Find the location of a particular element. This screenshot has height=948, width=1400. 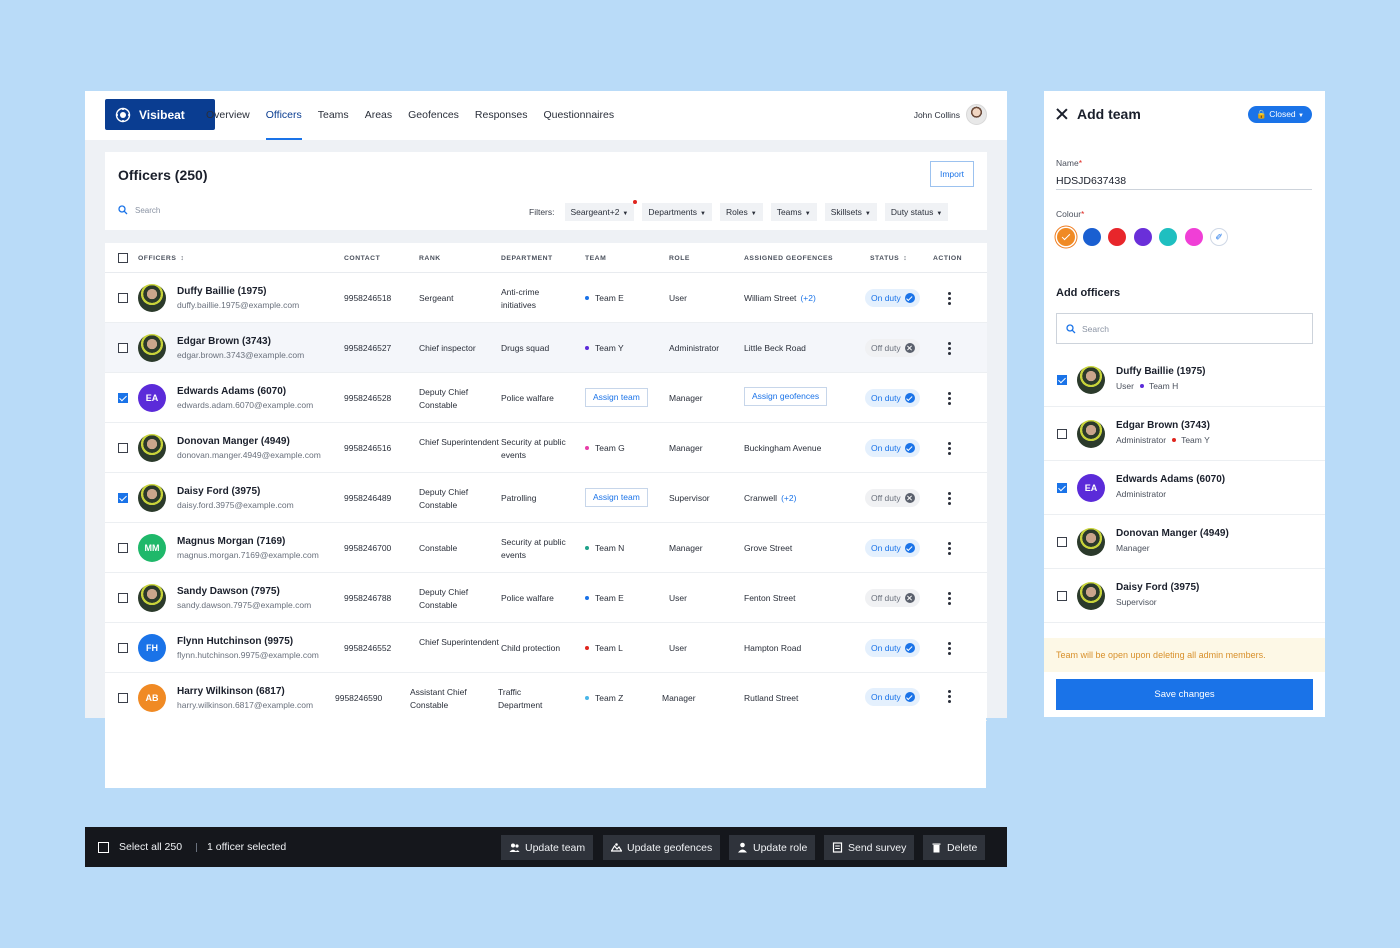

officer-name: Flynn Hutchinson (9975) is located at coordinates (235, 641).